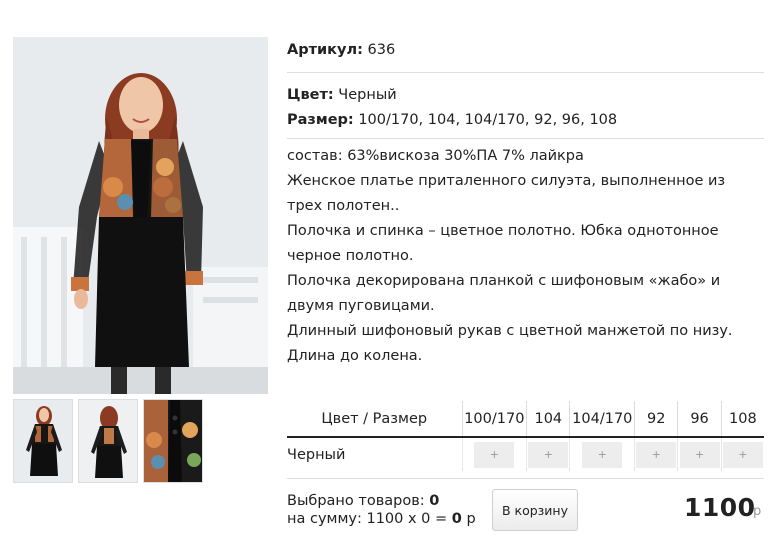 This screenshot has width=774, height=535. What do you see at coordinates (602, 454) in the screenshot?
I see `add-size-104-170-button: +` at bounding box center [602, 454].